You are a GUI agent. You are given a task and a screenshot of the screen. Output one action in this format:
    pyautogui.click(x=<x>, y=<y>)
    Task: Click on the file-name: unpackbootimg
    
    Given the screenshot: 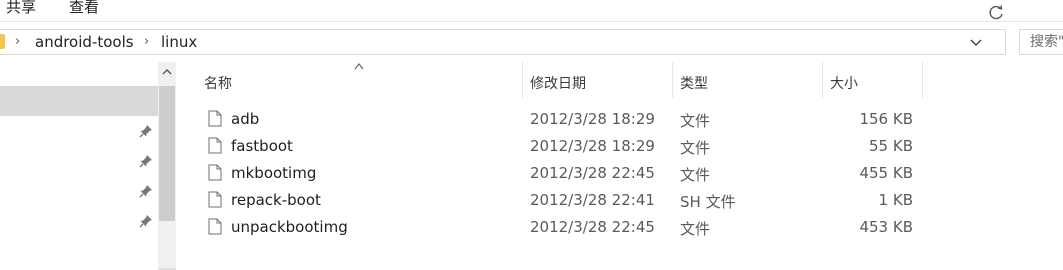 What is the action you would take?
    pyautogui.click(x=289, y=227)
    